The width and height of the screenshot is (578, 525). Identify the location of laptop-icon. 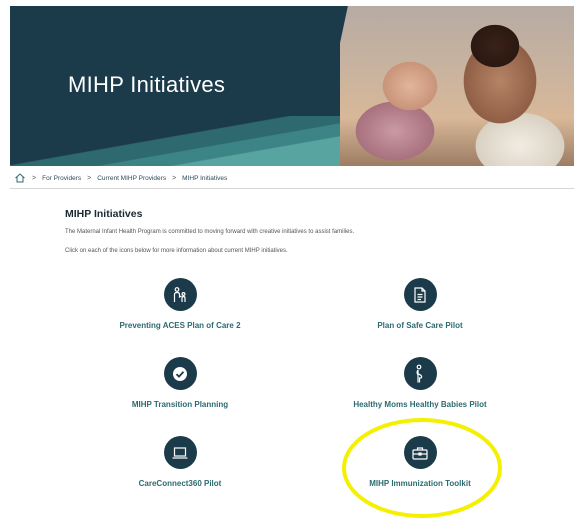
(180, 452).